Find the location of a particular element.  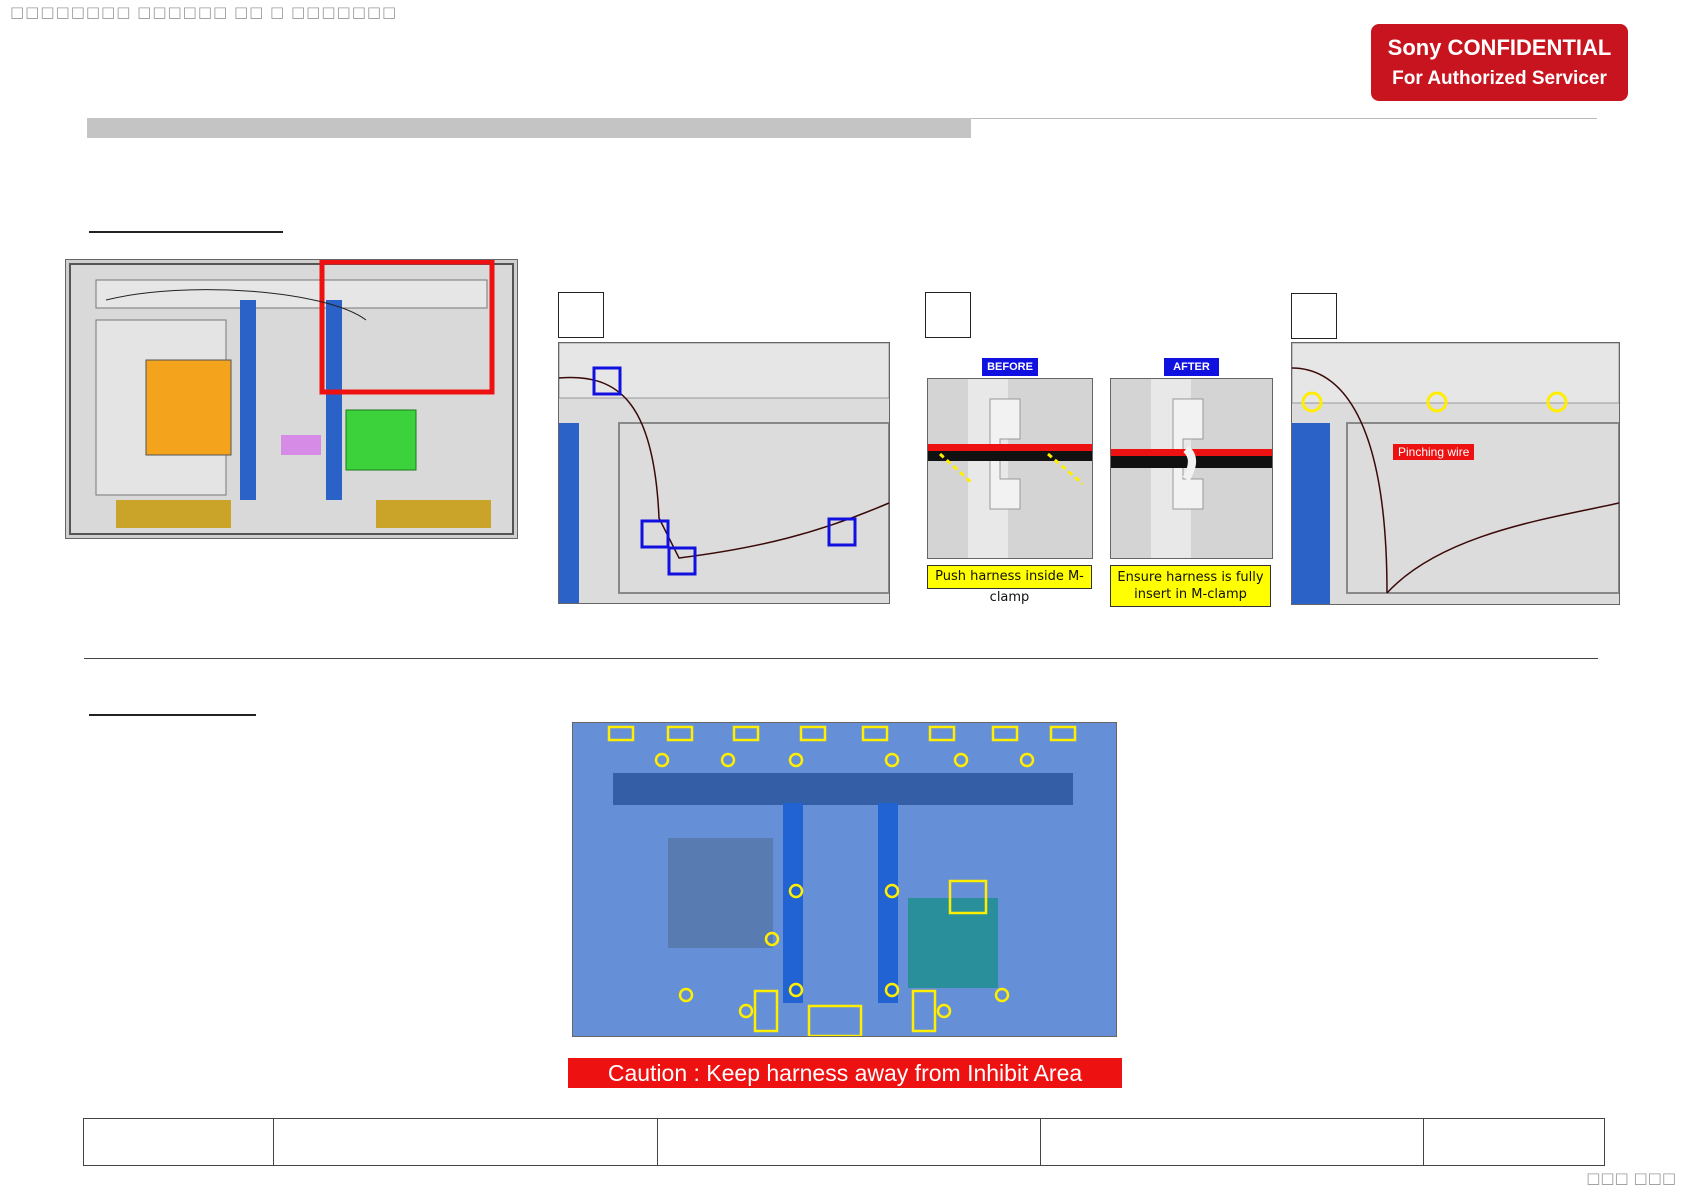

page-number: □□□ □□□ is located at coordinates (1631, 1178).